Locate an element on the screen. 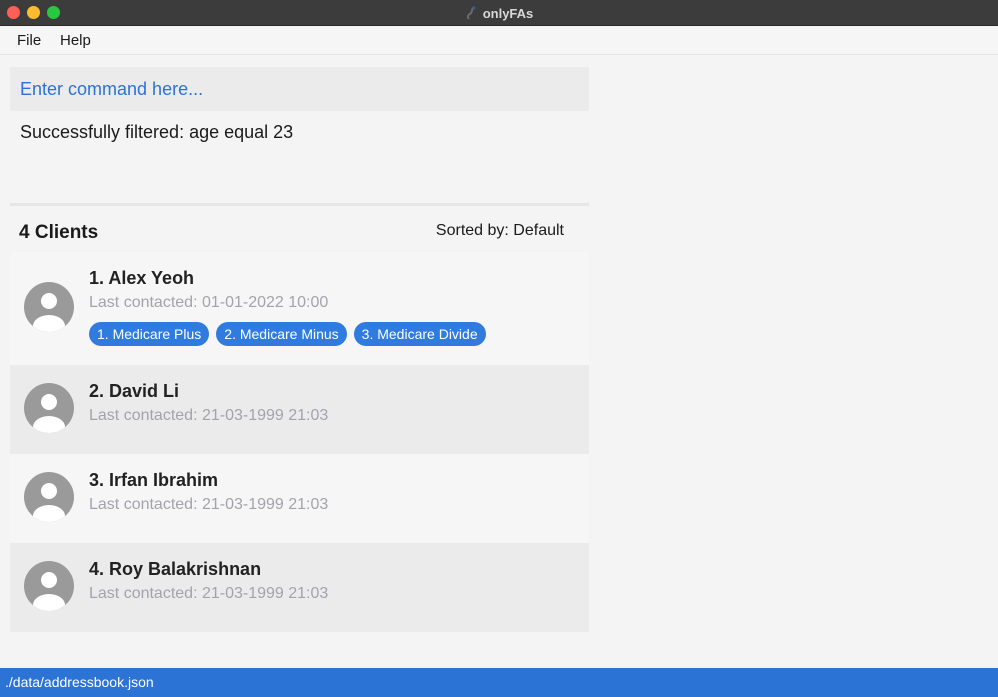 The image size is (998, 697). menu-bar: File Help is located at coordinates (499, 41).